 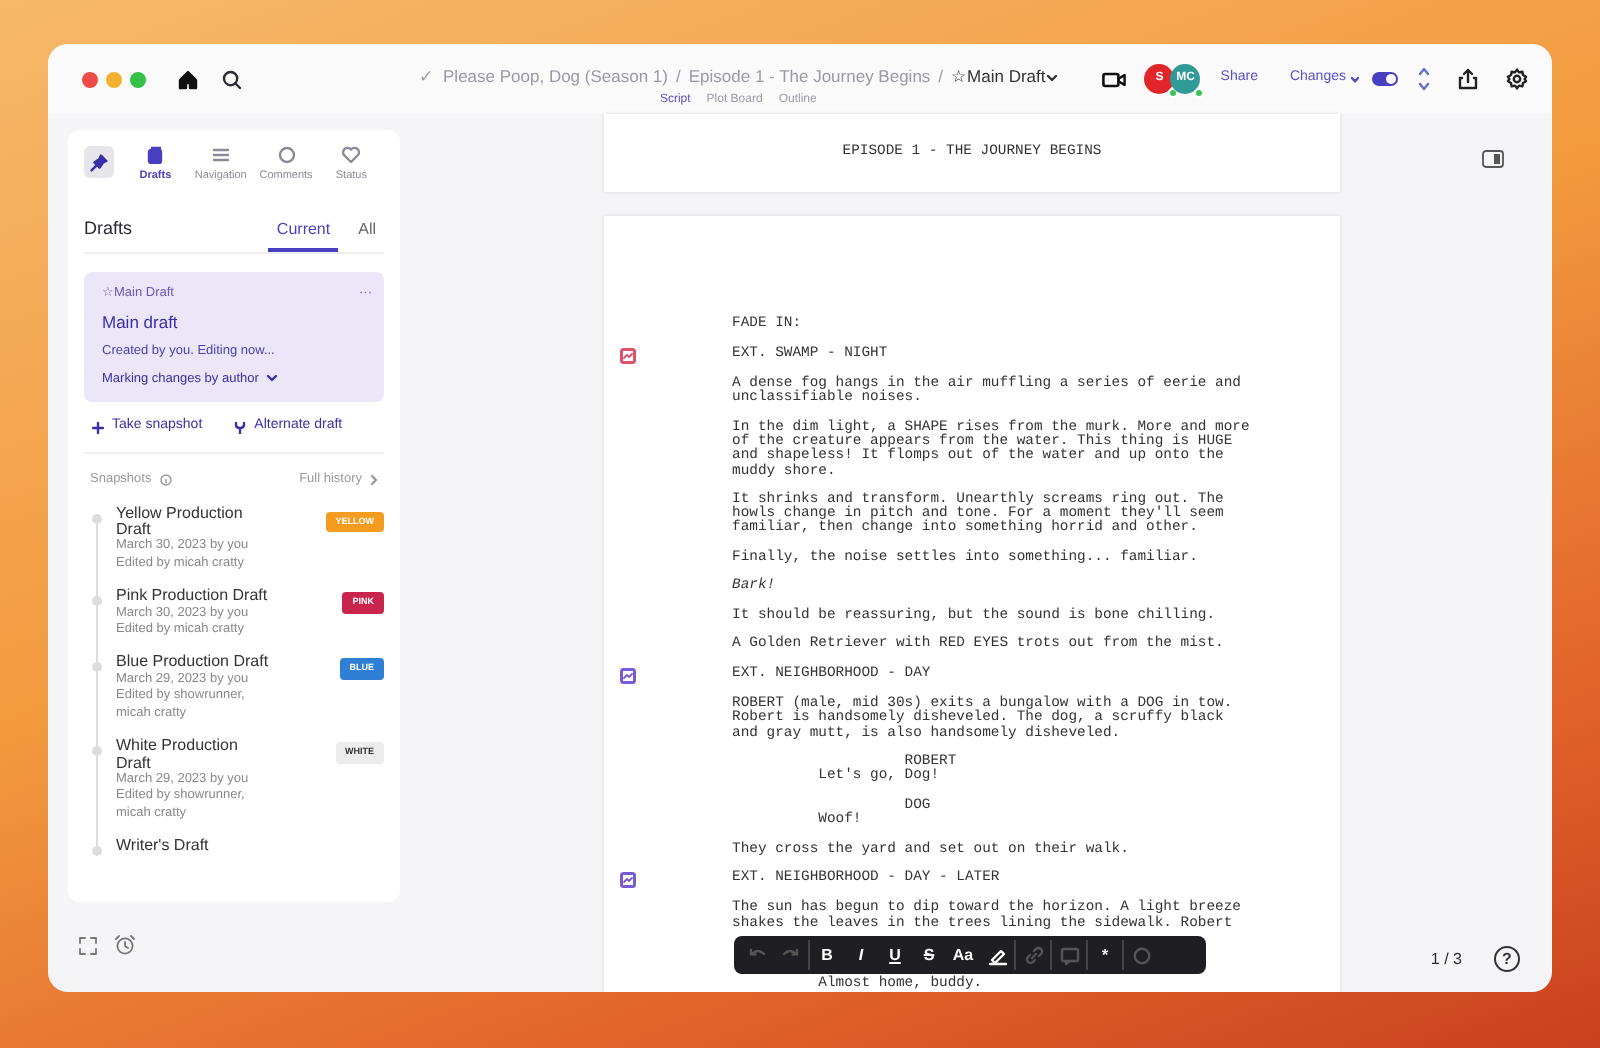 I want to click on navigation-icon, so click(x=220, y=155).